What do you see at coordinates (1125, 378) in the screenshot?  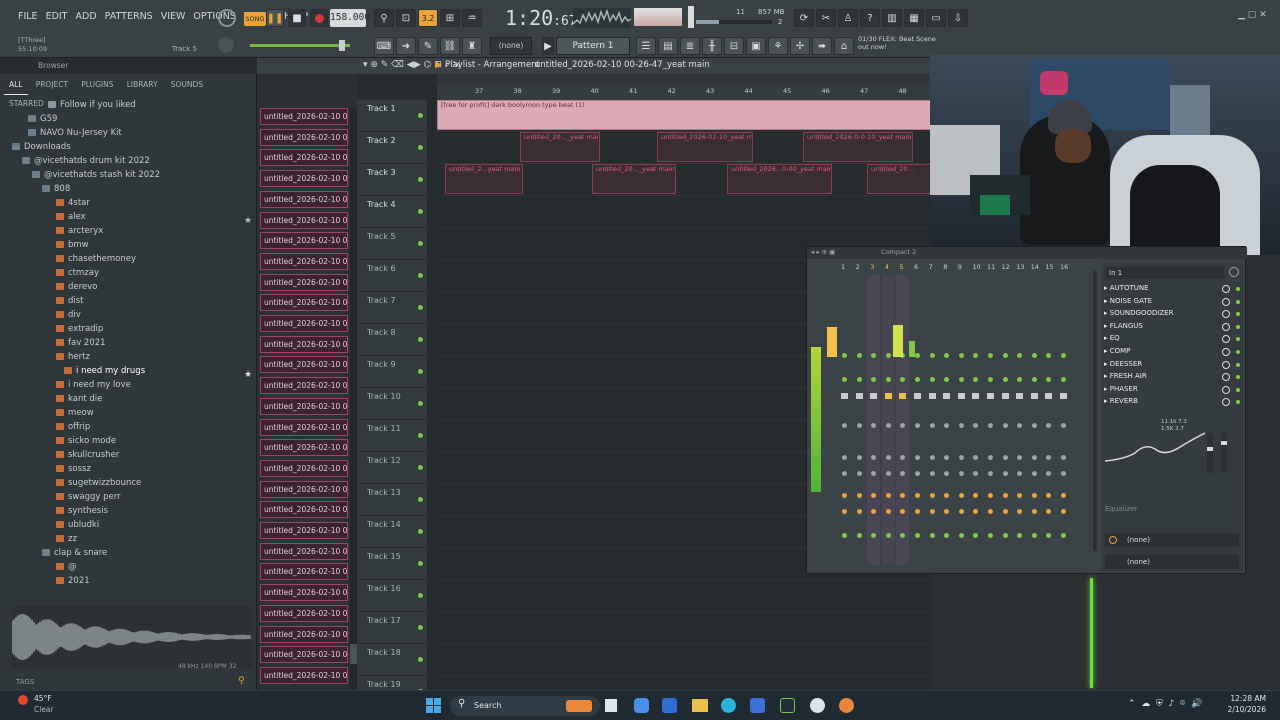 I see `insert-slot: ▸ FRESH AIR` at bounding box center [1125, 378].